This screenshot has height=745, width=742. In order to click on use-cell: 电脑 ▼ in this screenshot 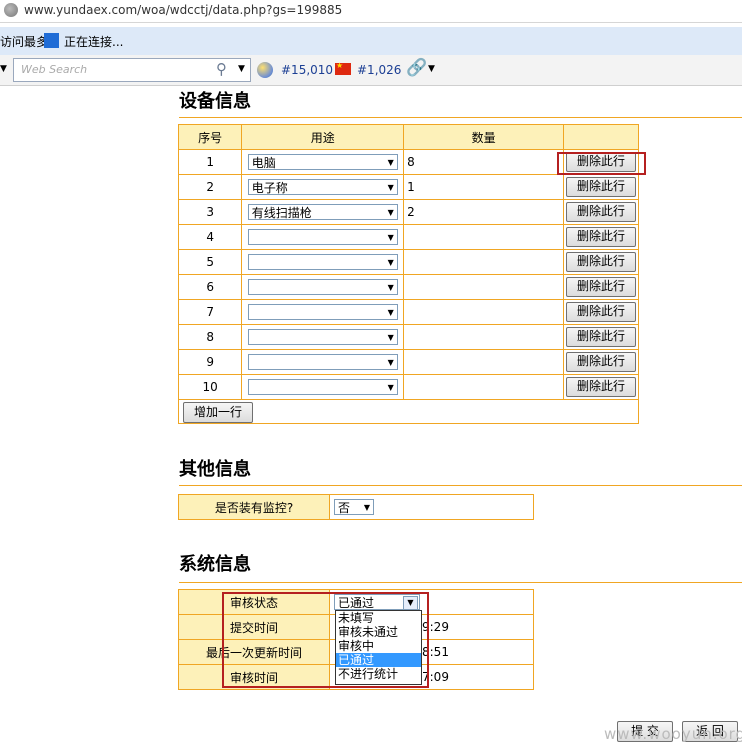, I will do `click(323, 162)`.